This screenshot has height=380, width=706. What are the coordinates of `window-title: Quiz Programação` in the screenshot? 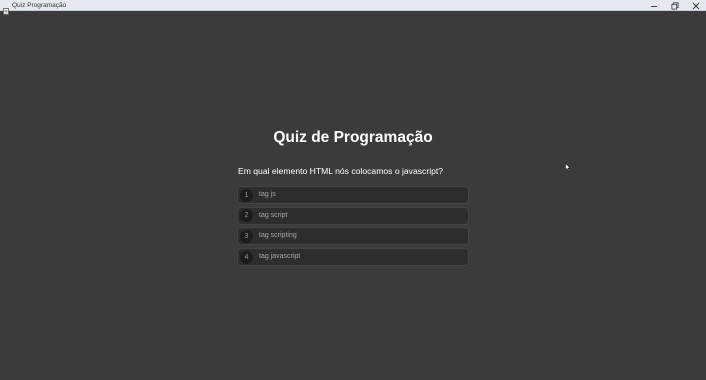 It's located at (39, 5).